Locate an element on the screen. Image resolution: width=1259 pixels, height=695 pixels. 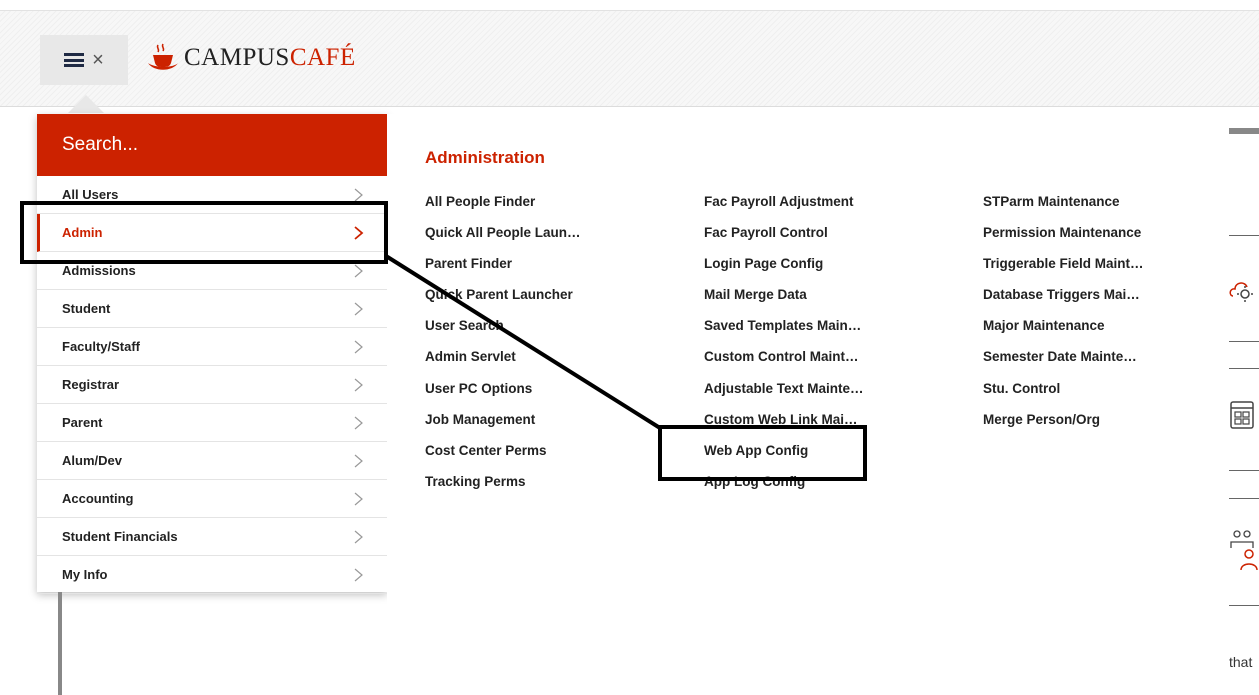
annotation-highlight-web-app-config is located at coordinates (762, 453).